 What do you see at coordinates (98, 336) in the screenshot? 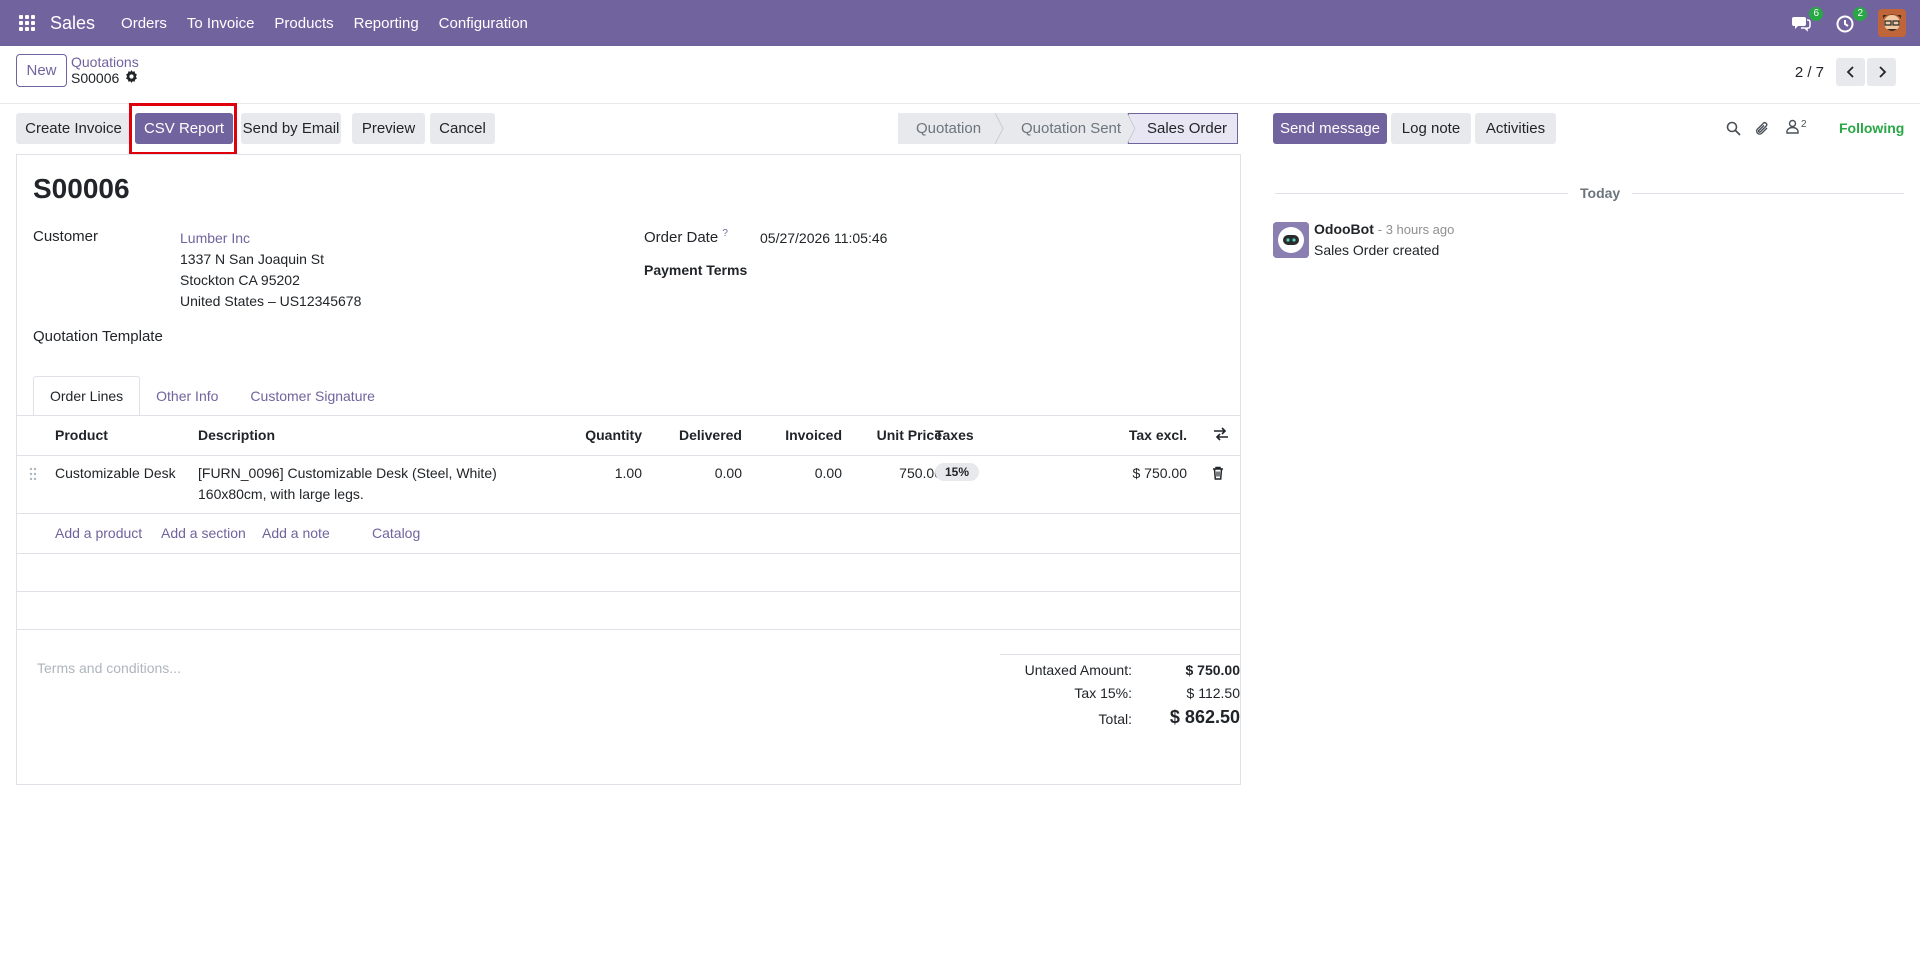
I see `quotation-template-label: Quotation Template` at bounding box center [98, 336].